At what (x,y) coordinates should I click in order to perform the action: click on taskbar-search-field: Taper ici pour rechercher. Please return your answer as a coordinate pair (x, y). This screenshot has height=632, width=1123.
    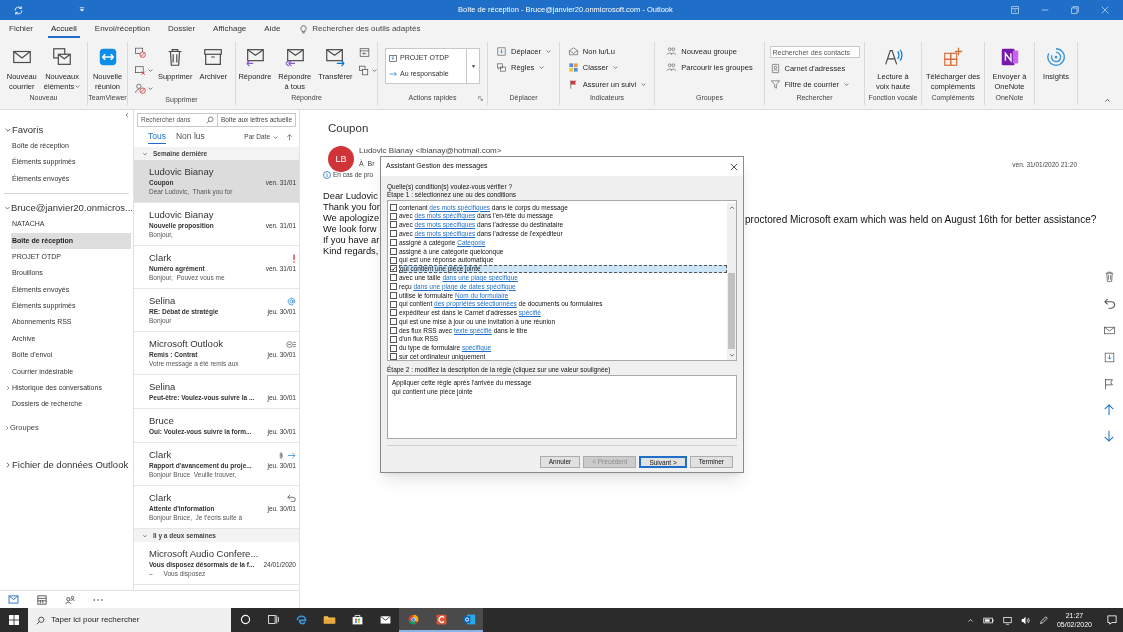
    Looking at the image, I should click on (129, 620).